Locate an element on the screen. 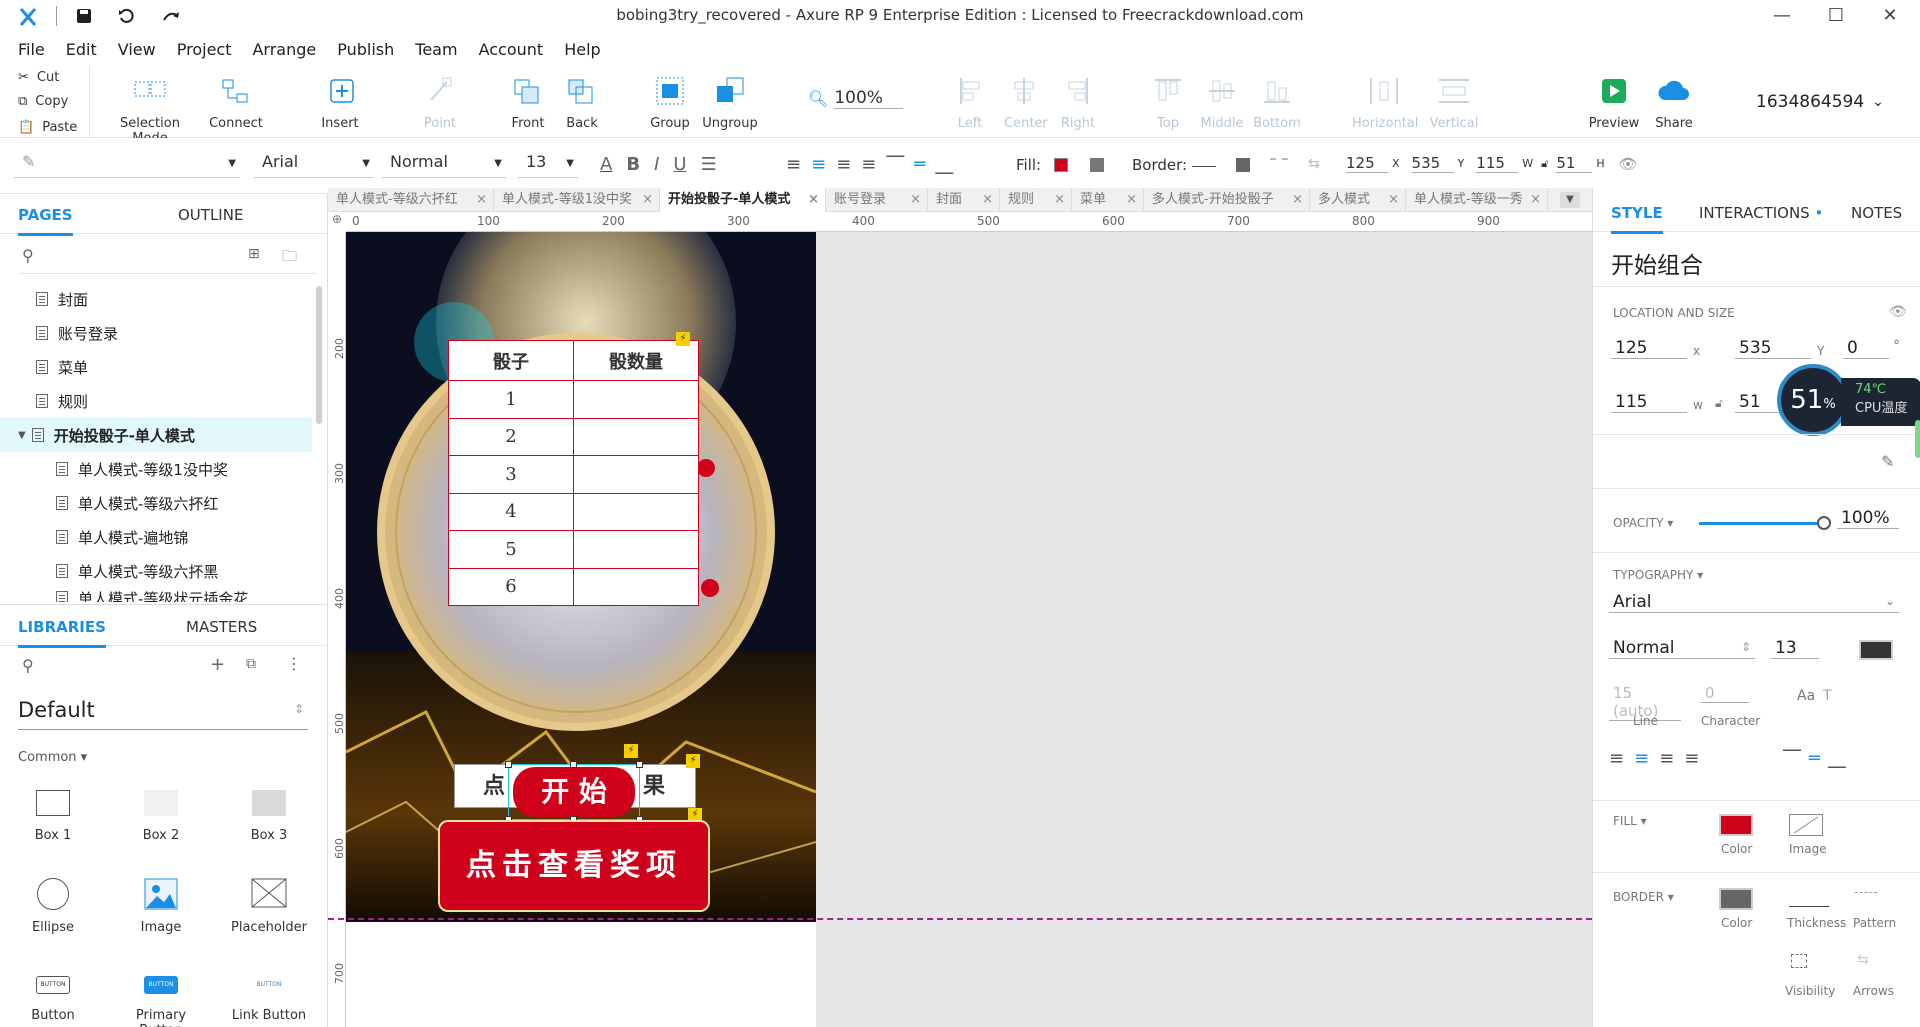  doc-tab: 单人模式-等级一秀 × is located at coordinates (1477, 200).